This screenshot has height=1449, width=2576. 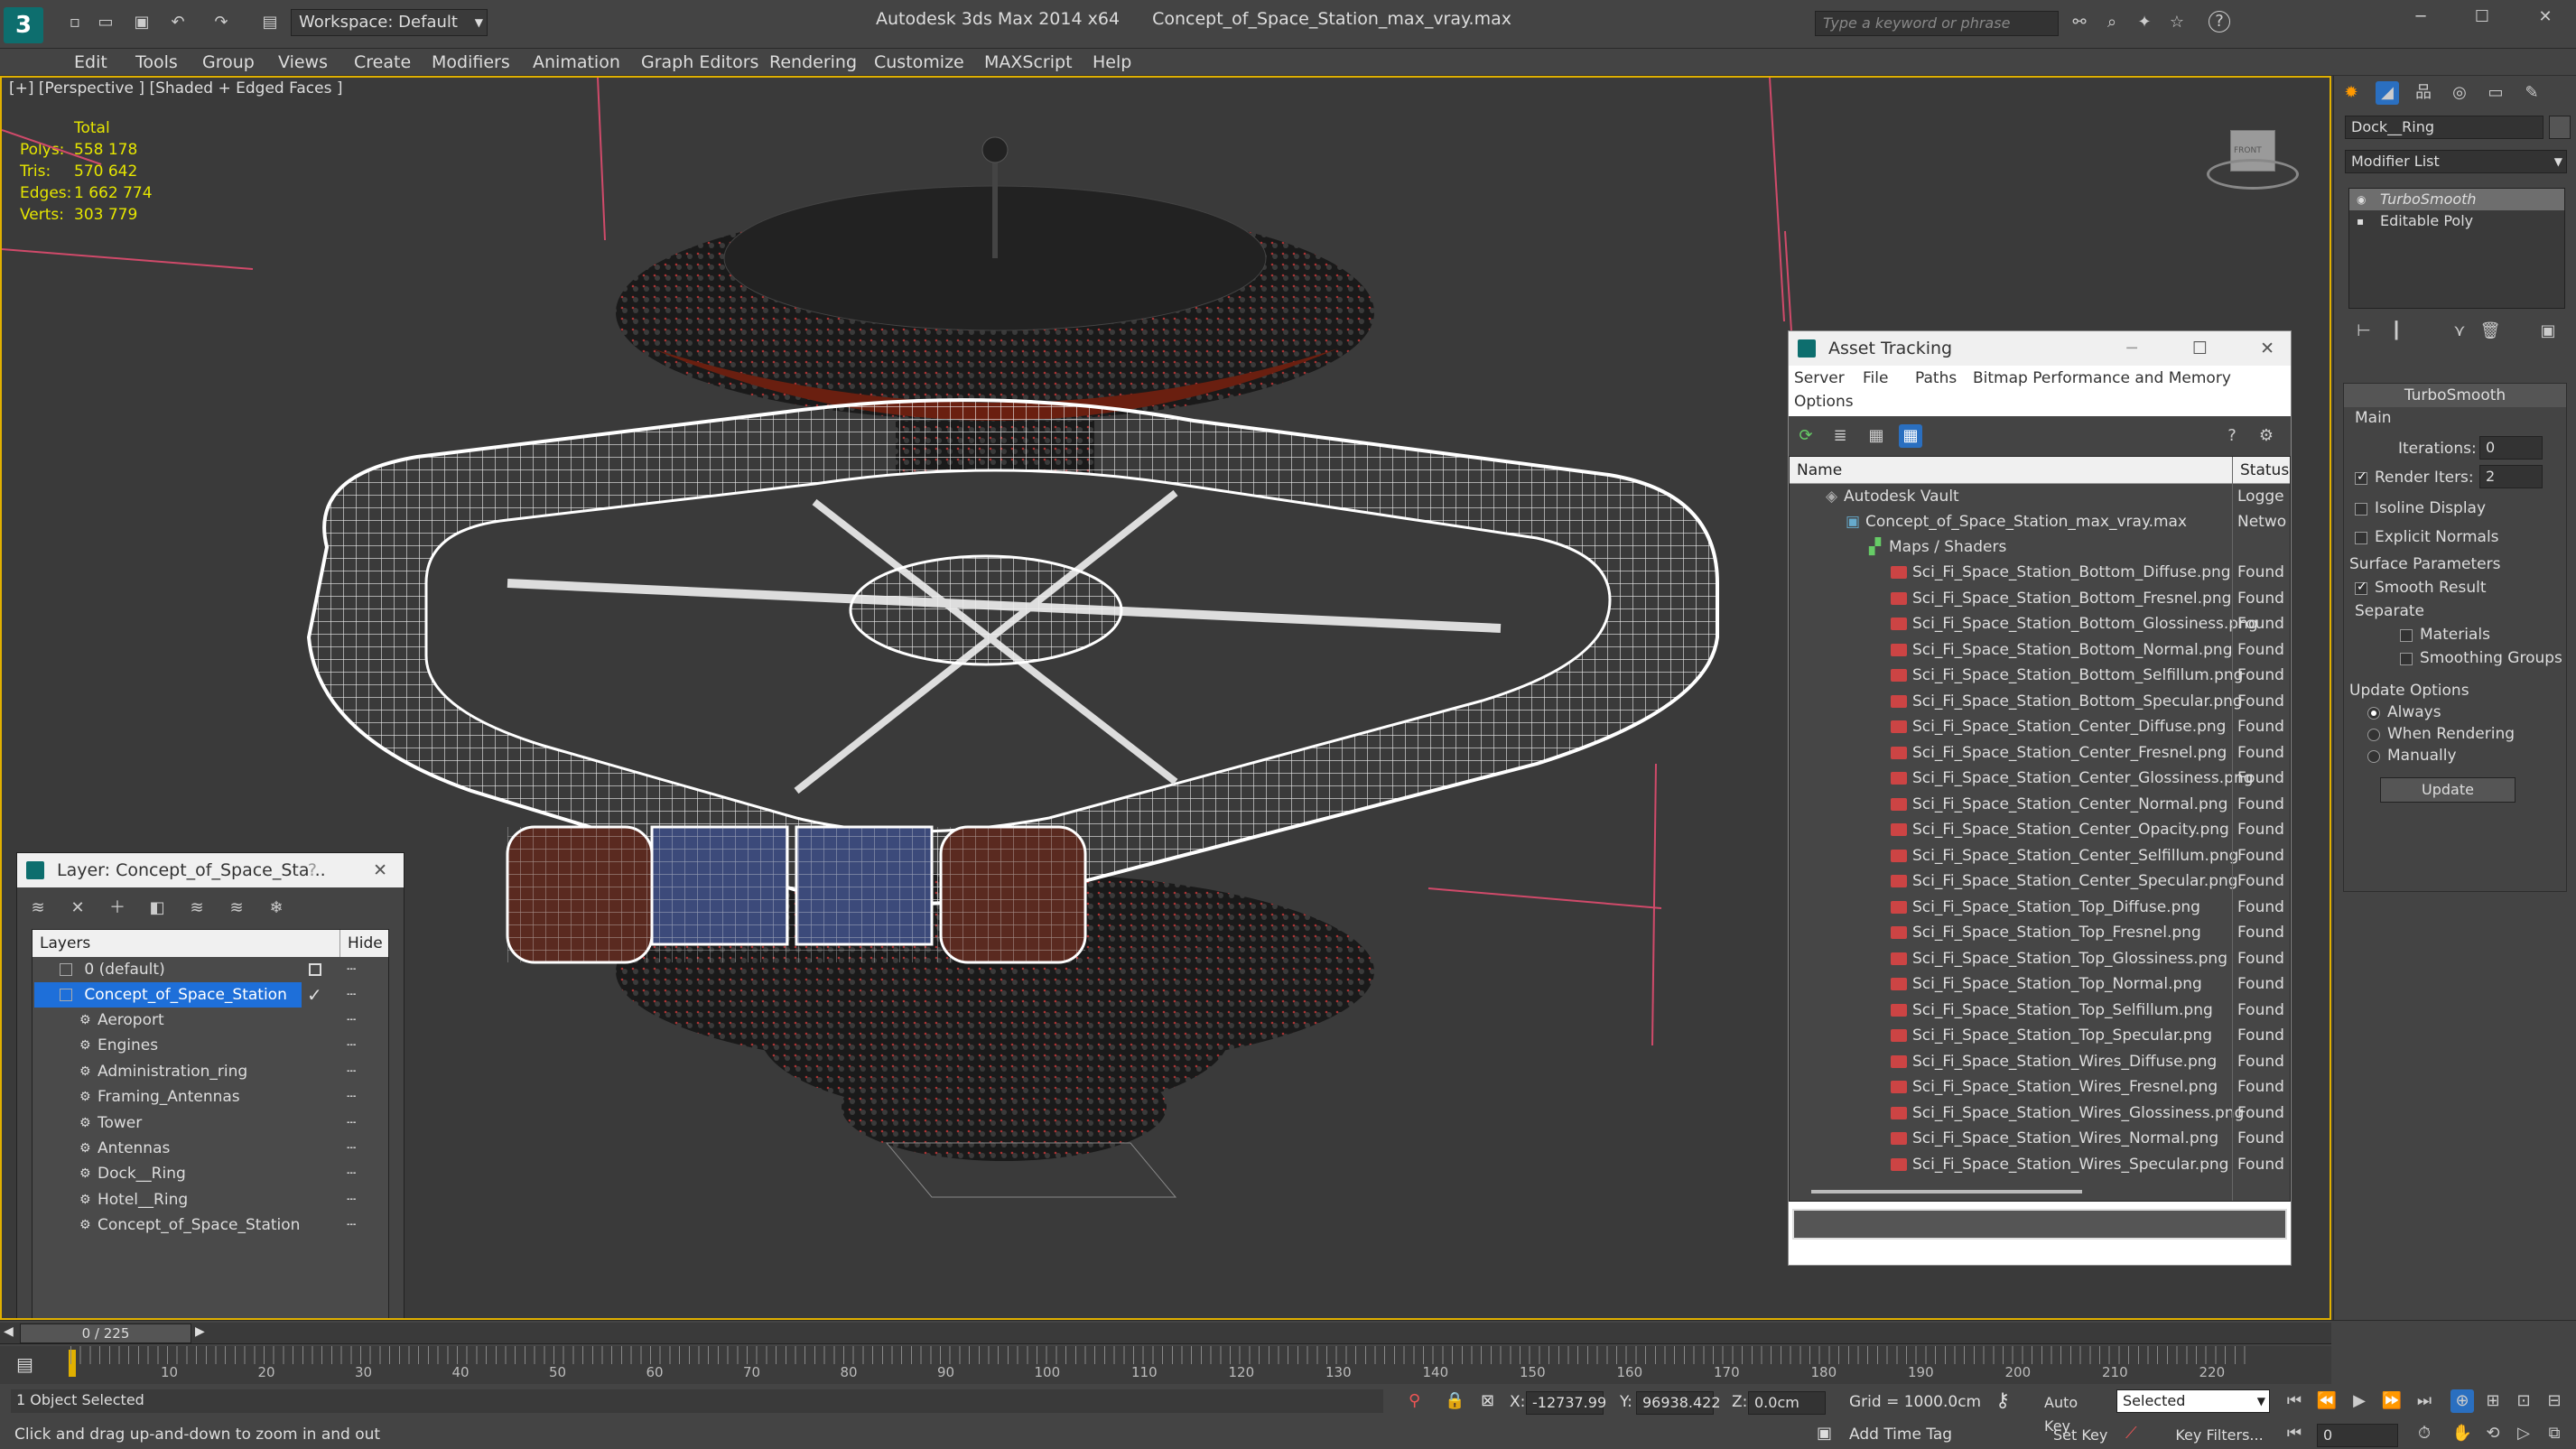 I want to click on make-unique-icon: ⋎, so click(x=2459, y=331).